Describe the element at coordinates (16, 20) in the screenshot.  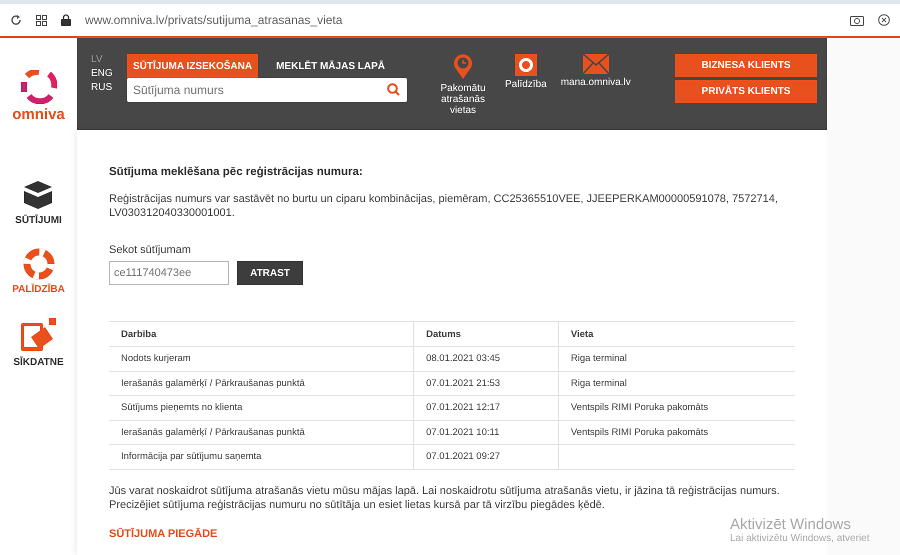
I see `reload-icon` at that location.